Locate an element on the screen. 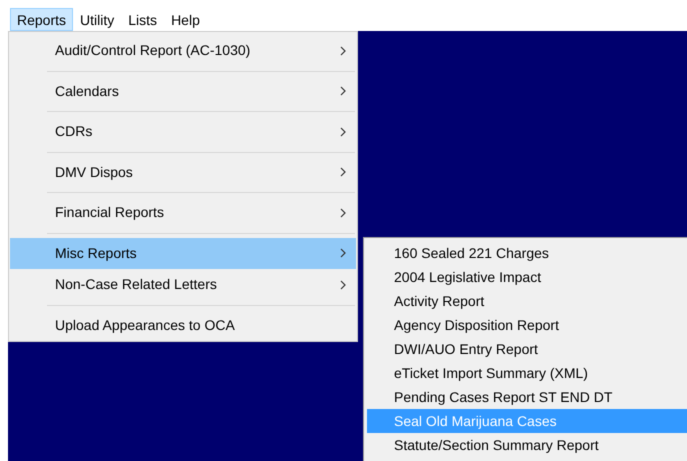 The height and width of the screenshot is (461, 687). menu-bar-item: Lists is located at coordinates (142, 19).